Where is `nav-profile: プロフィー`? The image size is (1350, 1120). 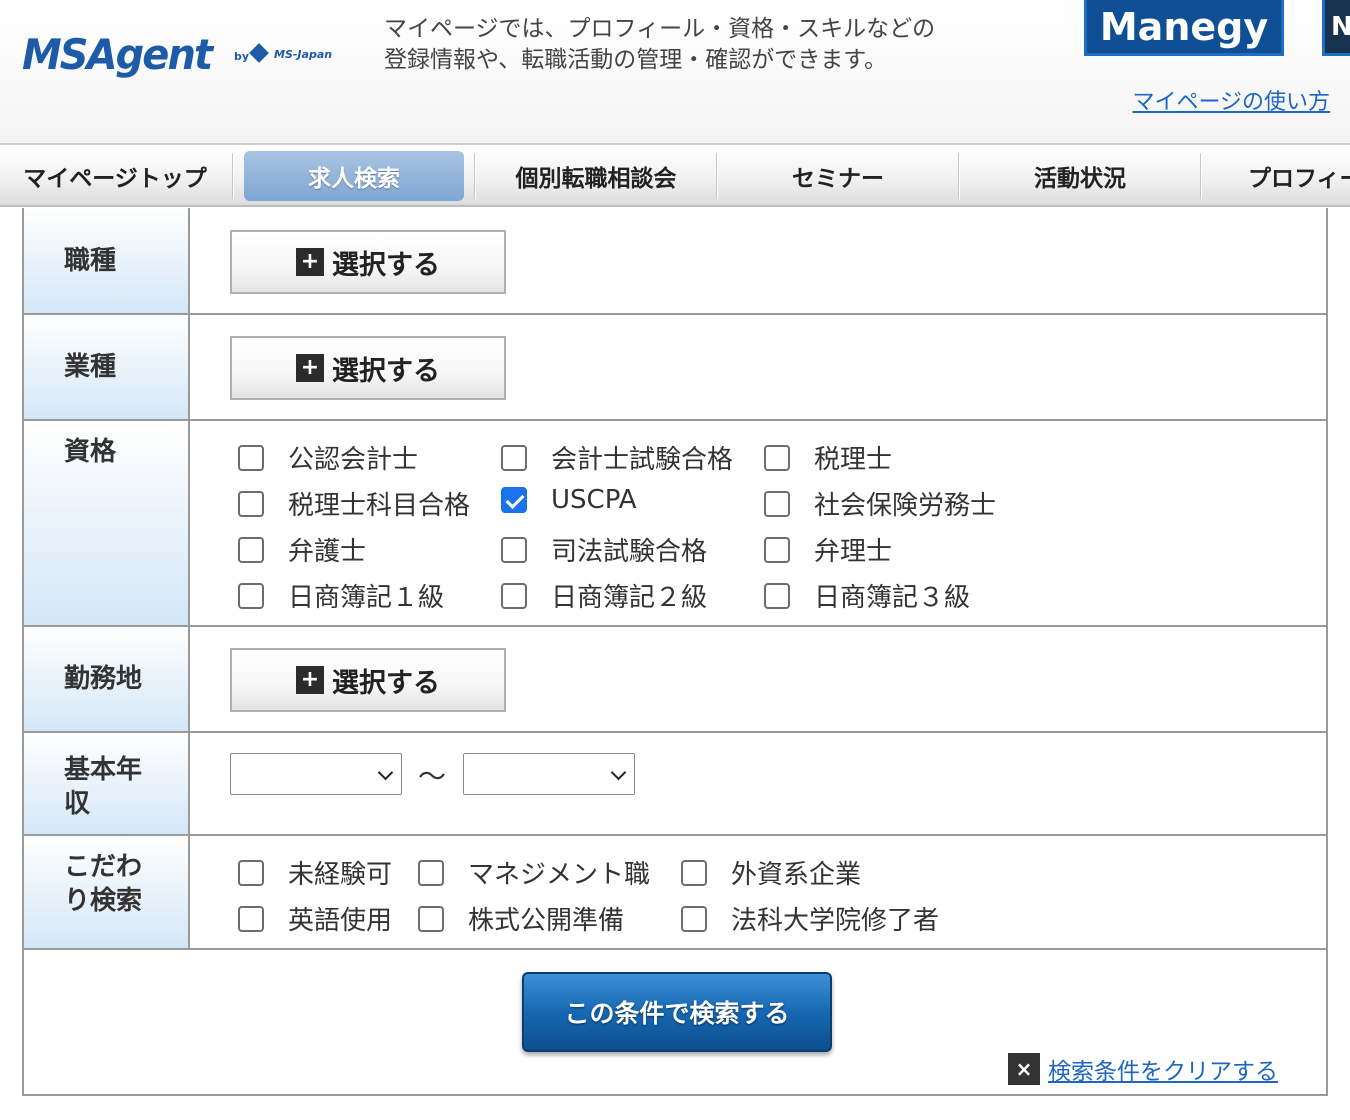 nav-profile: プロフィー is located at coordinates (1276, 176).